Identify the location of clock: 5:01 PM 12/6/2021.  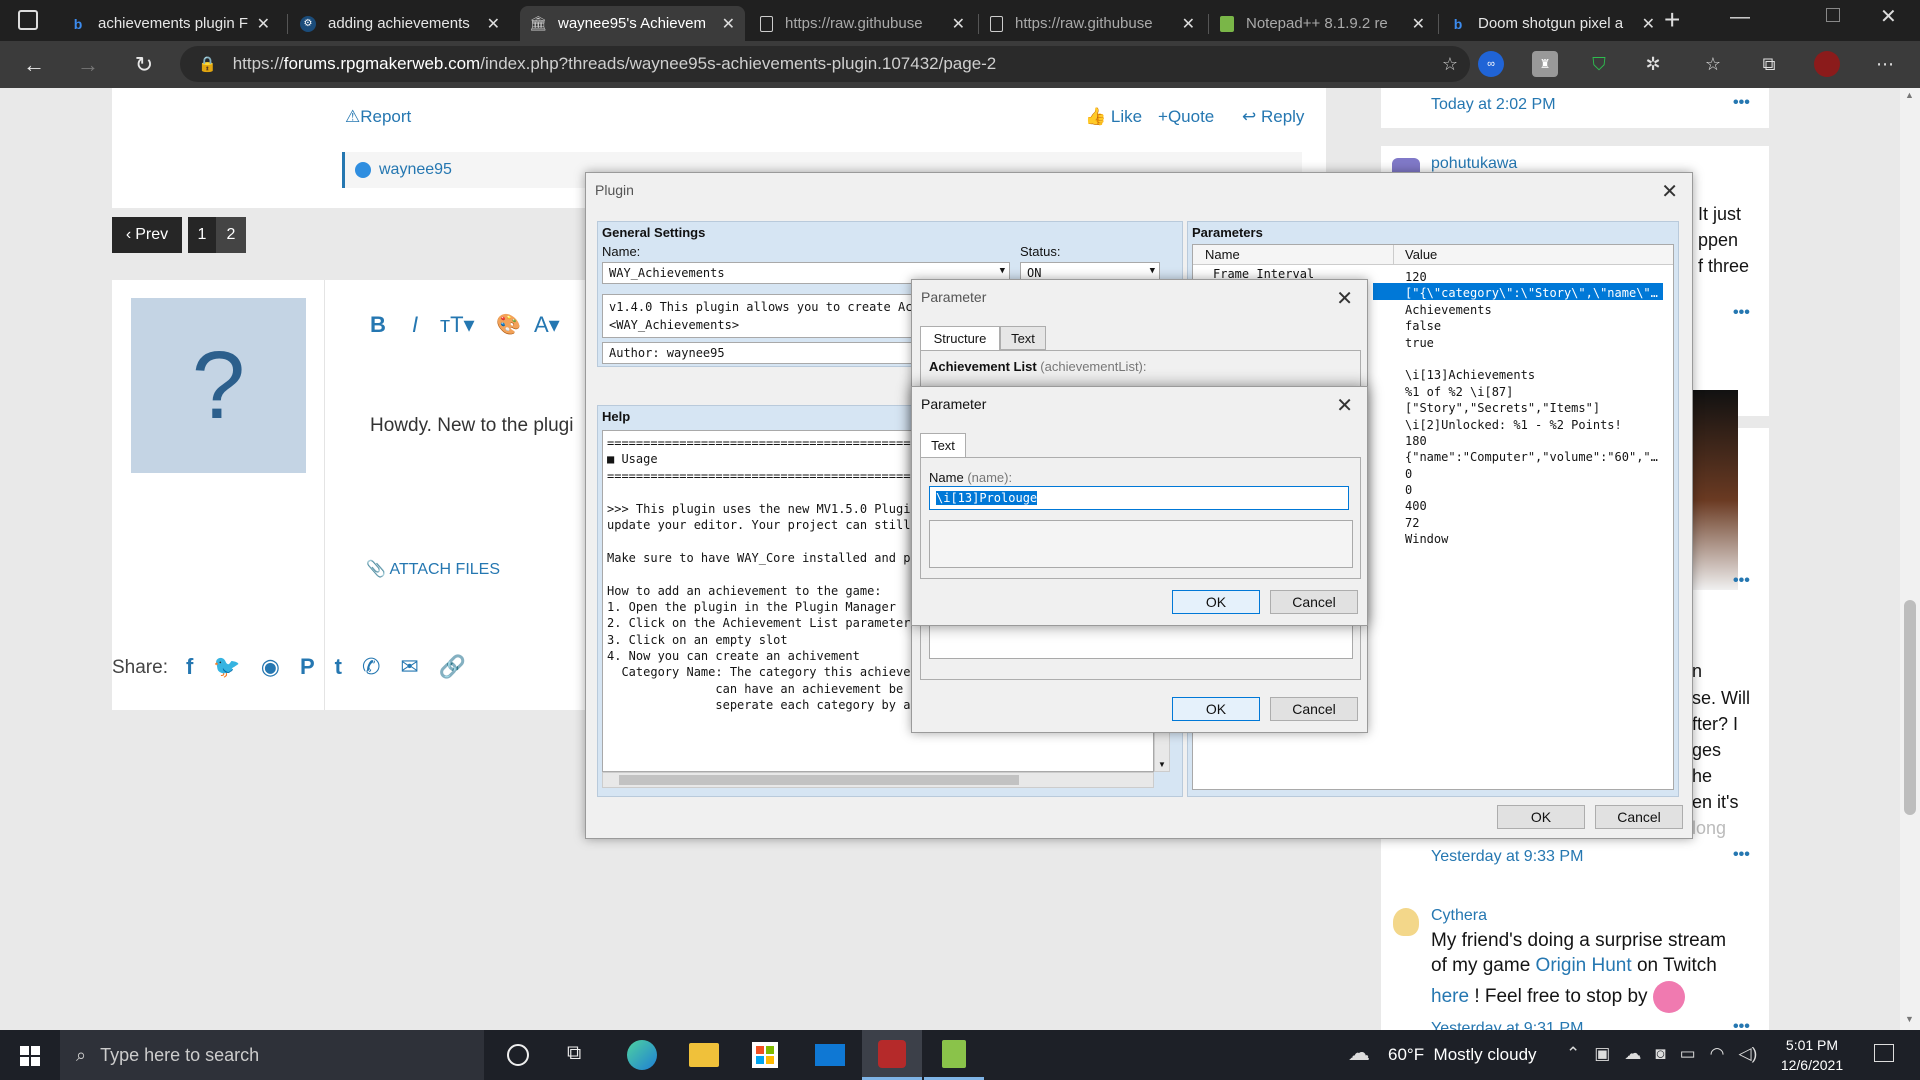
(1812, 1055).